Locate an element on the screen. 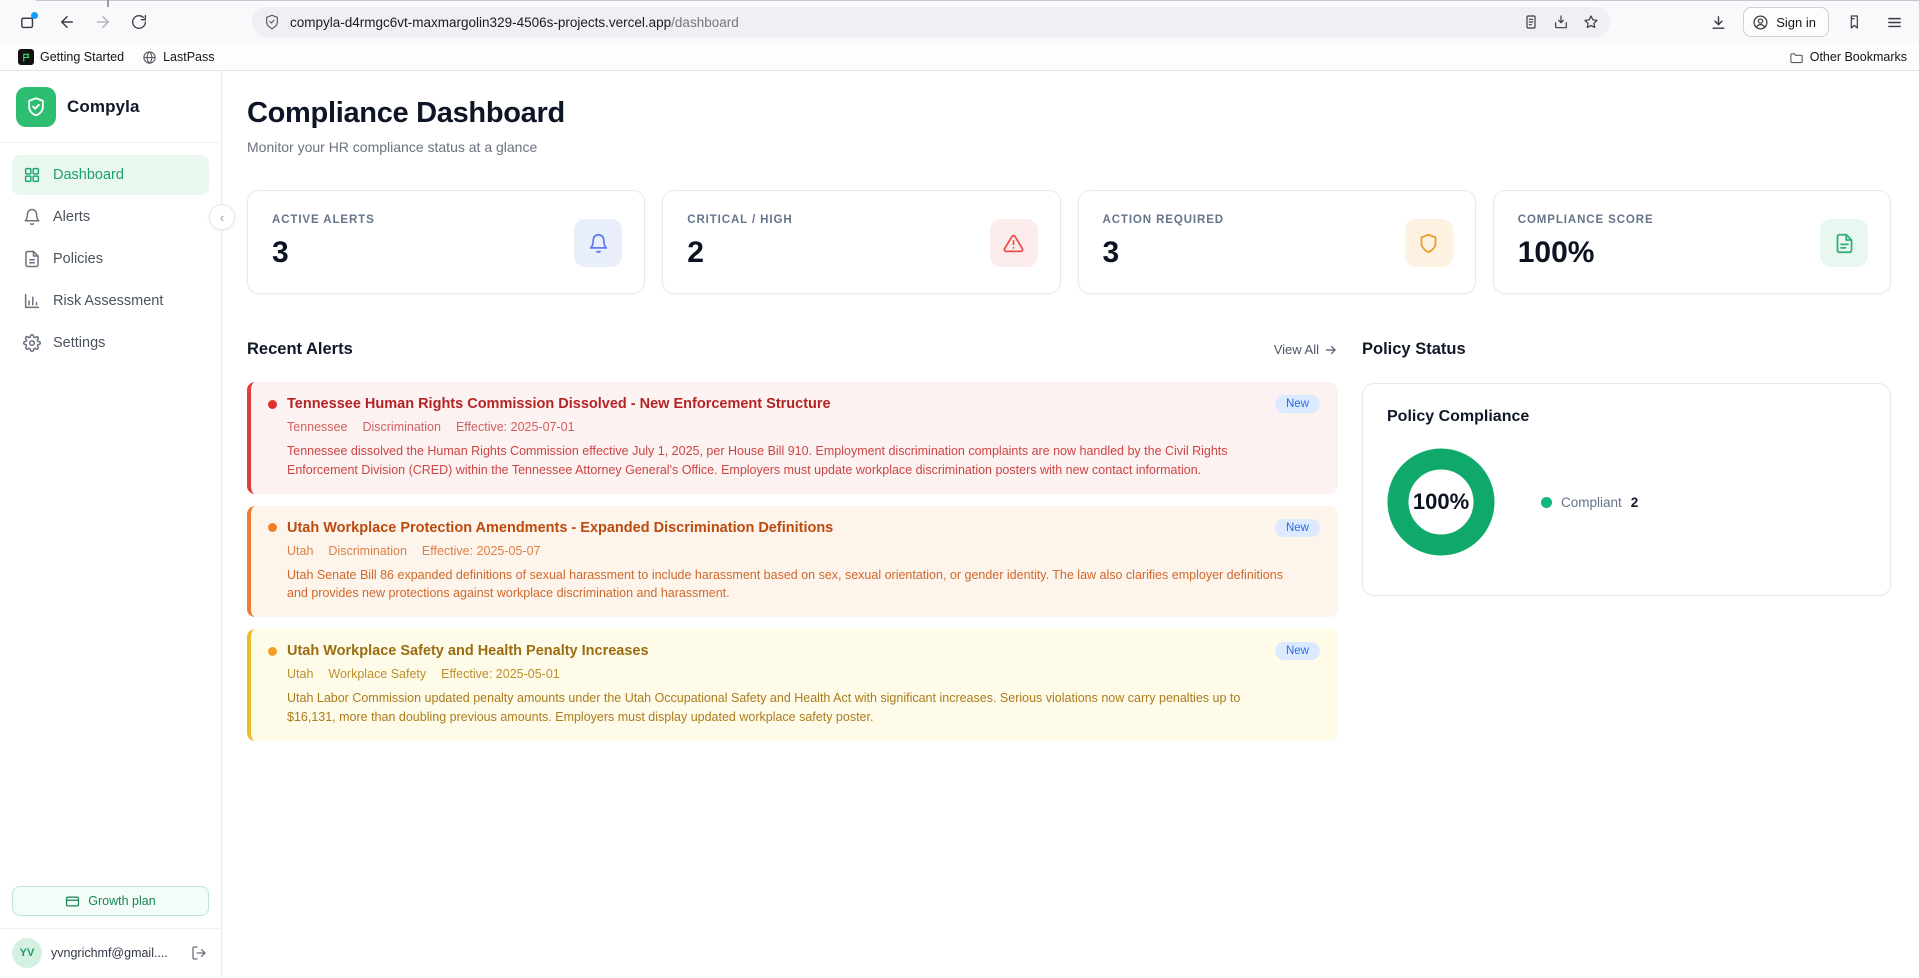 The width and height of the screenshot is (1919, 978). other-bookmarks: Other Bookmarks is located at coordinates (1848, 57).